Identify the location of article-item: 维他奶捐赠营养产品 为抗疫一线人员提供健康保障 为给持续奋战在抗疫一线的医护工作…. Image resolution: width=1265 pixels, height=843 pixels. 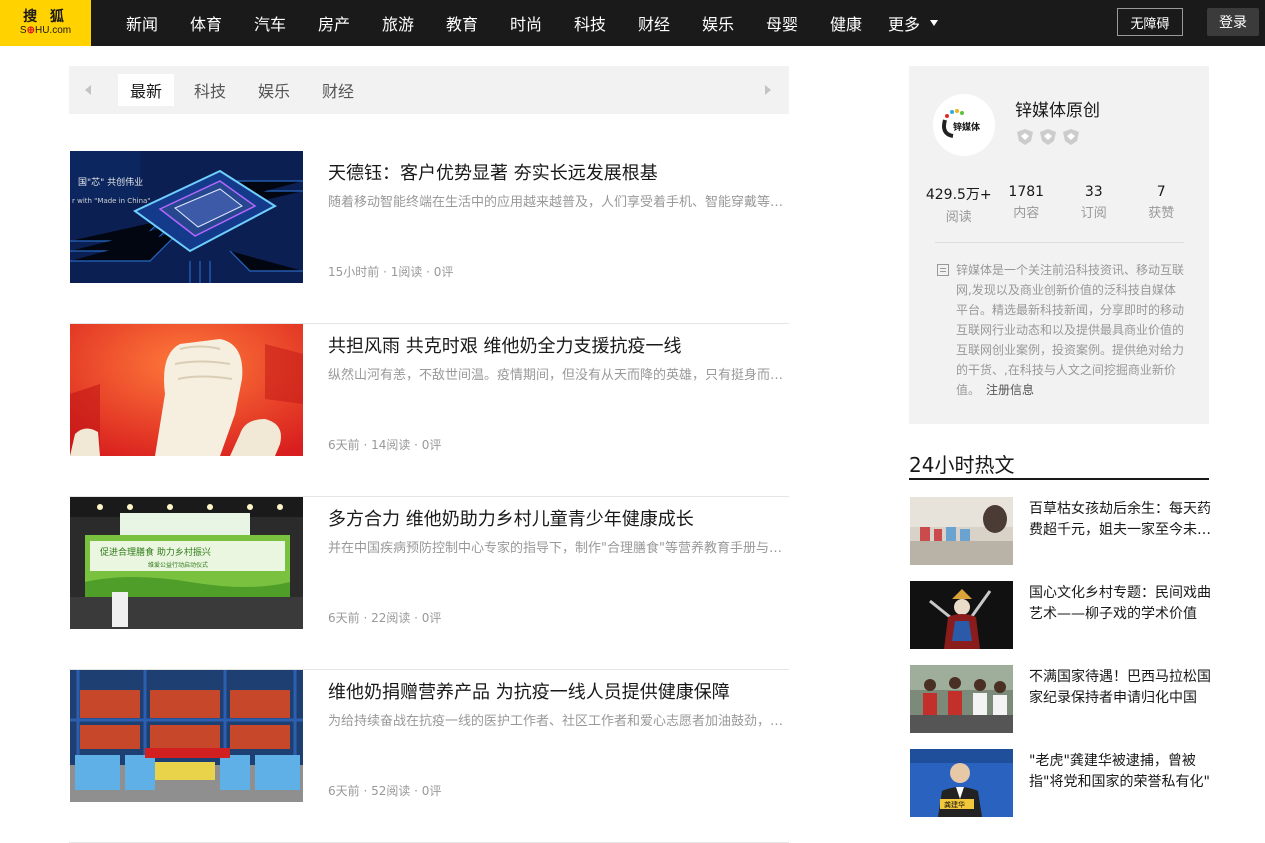
(429, 756).